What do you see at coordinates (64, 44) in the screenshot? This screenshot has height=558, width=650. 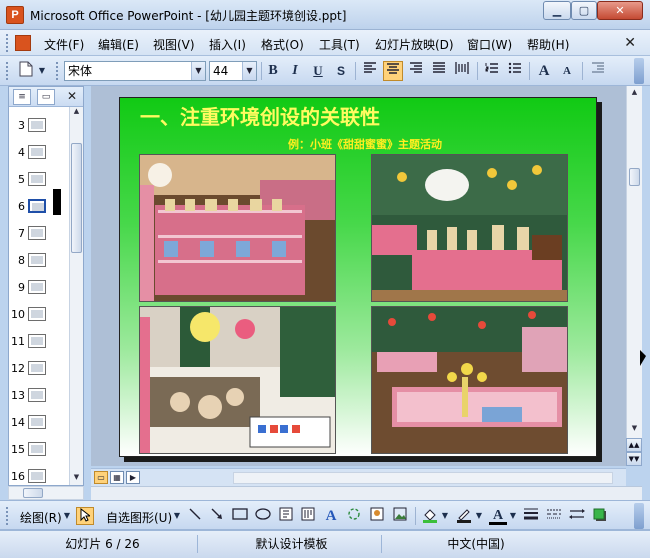 I see `menu-file: 文件(F)` at bounding box center [64, 44].